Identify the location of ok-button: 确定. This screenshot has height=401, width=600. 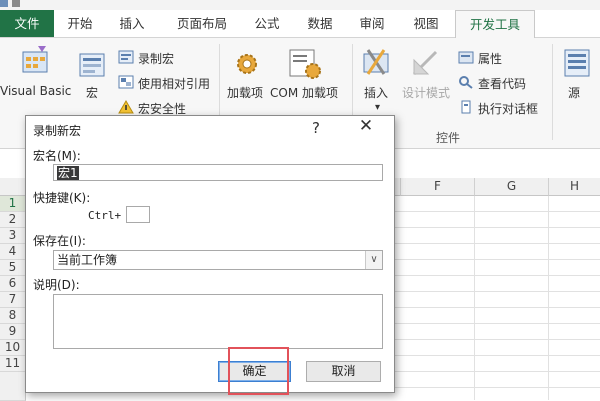
(254, 371).